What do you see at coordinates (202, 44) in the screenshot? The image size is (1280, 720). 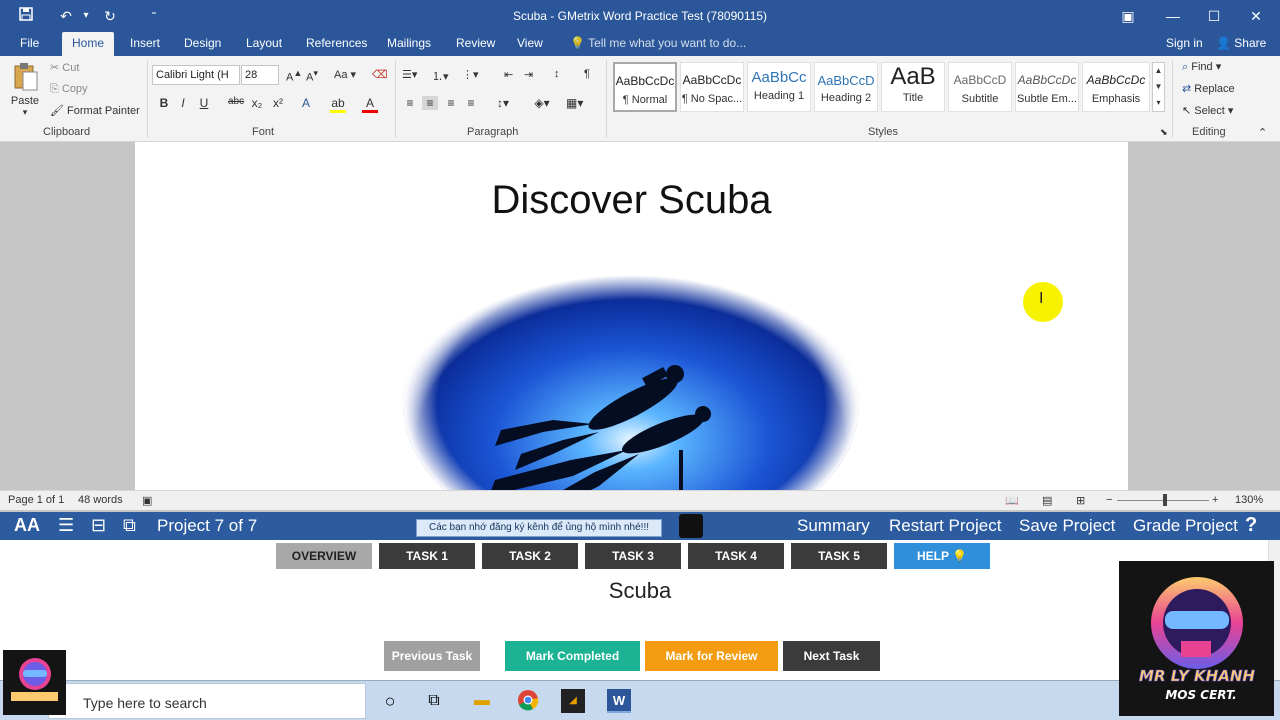 I see `tab-design: Design` at bounding box center [202, 44].